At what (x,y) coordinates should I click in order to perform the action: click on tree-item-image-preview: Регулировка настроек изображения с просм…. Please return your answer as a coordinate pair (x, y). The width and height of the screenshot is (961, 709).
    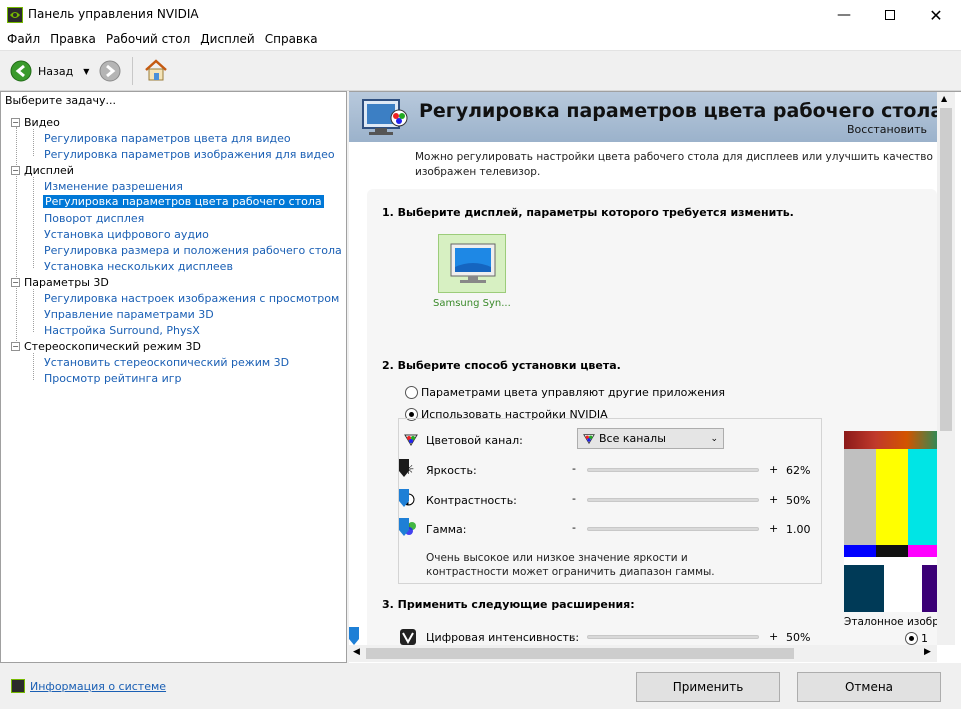
    Looking at the image, I should click on (191, 298).